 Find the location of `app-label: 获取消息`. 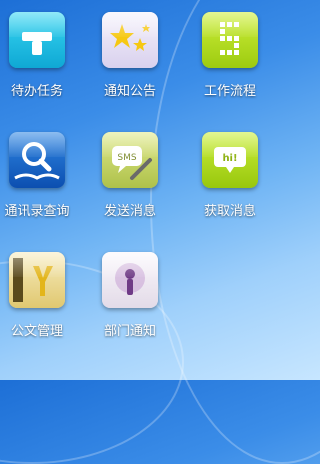

app-label: 获取消息 is located at coordinates (229, 211).